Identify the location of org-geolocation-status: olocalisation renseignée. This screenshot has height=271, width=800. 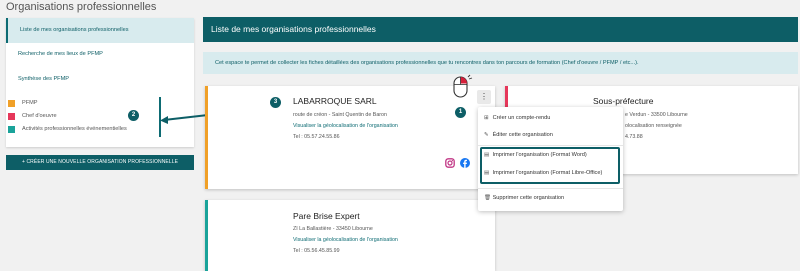
(653, 126).